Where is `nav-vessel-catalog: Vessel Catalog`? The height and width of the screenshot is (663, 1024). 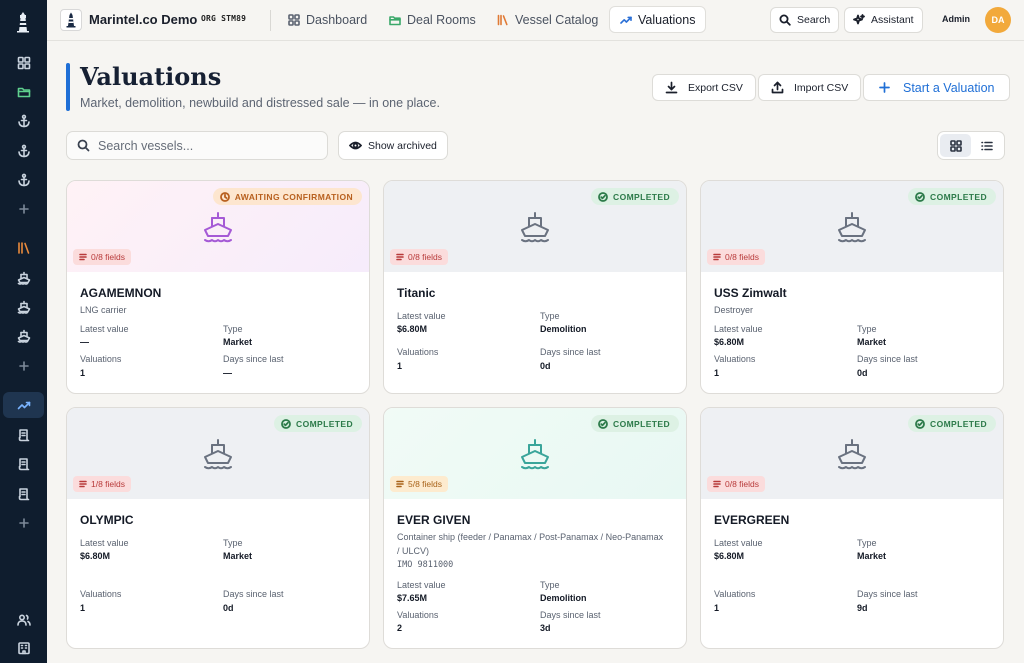 nav-vessel-catalog: Vessel Catalog is located at coordinates (547, 19).